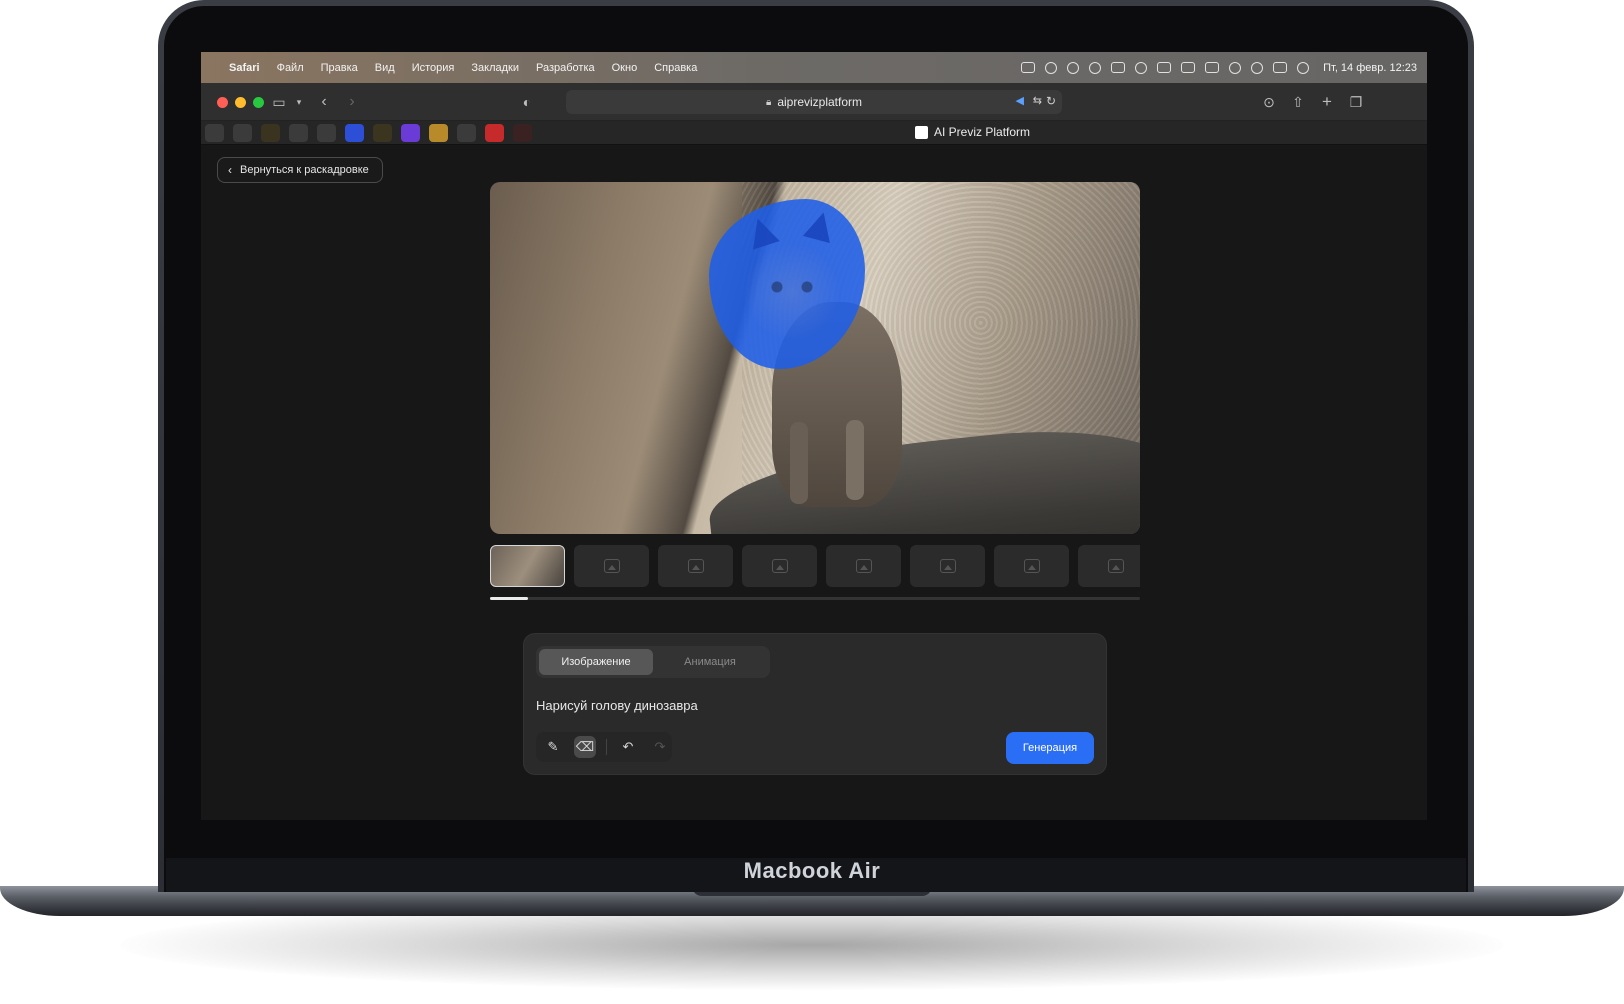  I want to click on cloud-icon, so click(1073, 67).